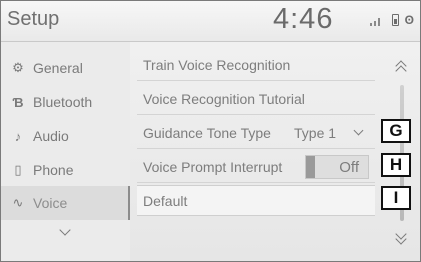 The image size is (421, 262). Describe the element at coordinates (395, 20) in the screenshot. I see `battery-icon` at that location.